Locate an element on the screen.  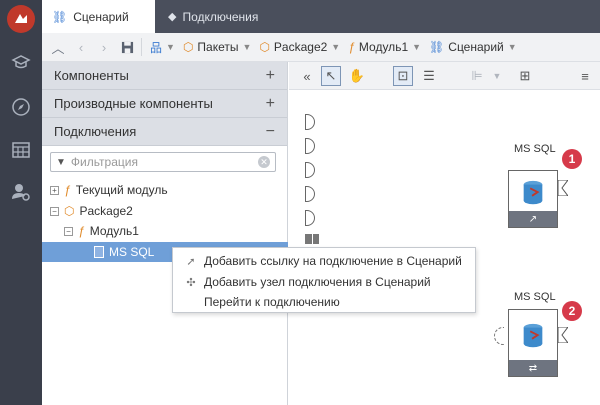
filter-field: ▼ Фильтрация ✕ is located at coordinates (163, 162).